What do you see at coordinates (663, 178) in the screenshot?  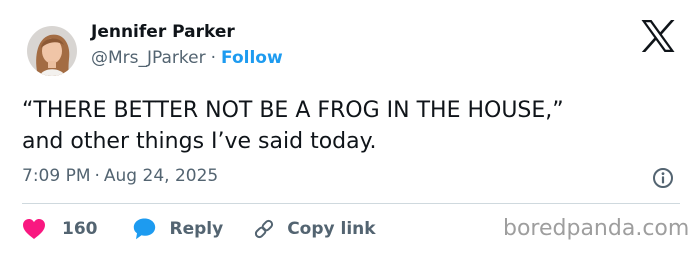 I see `info-icon` at bounding box center [663, 178].